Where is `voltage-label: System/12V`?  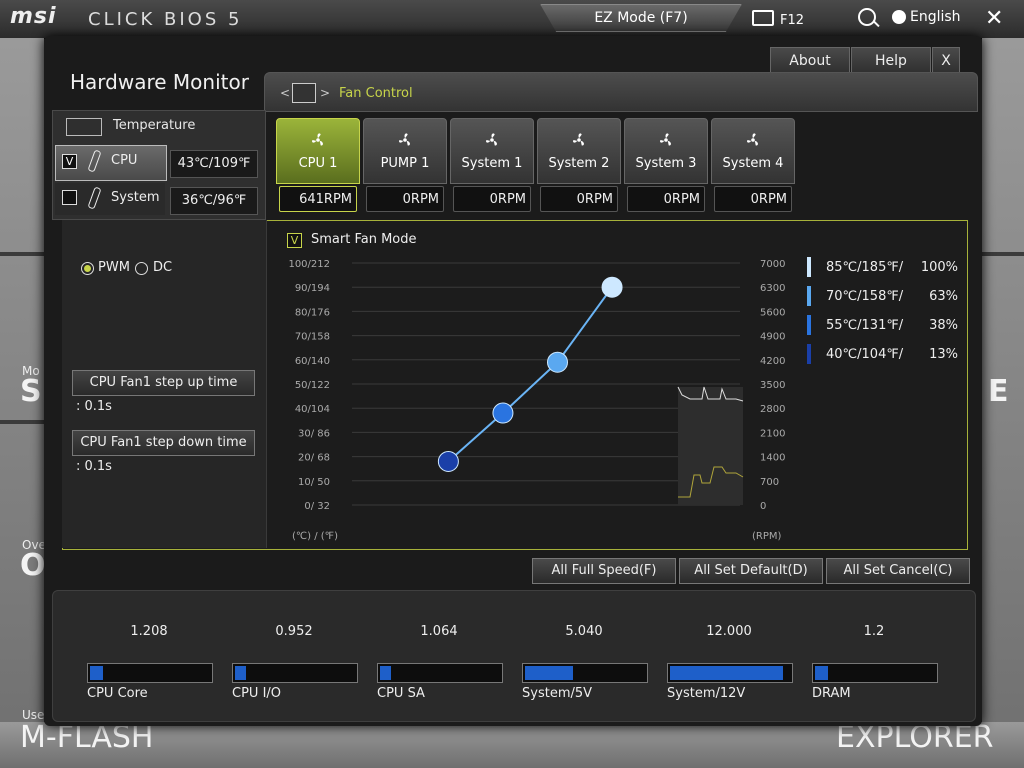
voltage-label: System/12V is located at coordinates (706, 693).